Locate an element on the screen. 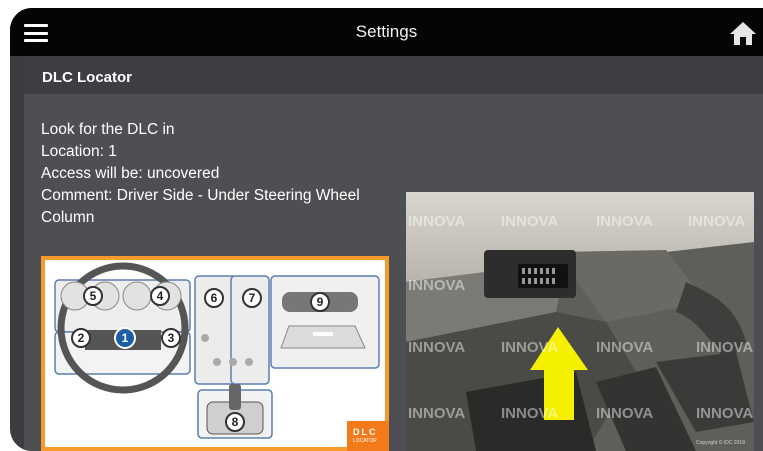  watermark-text: INNOVA is located at coordinates (436, 221).